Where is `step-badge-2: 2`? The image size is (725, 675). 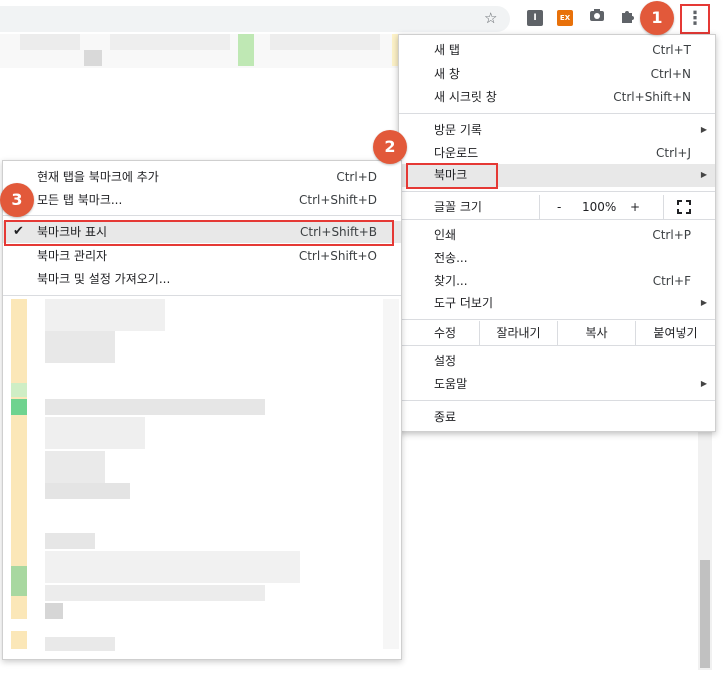
step-badge-2: 2 is located at coordinates (390, 147).